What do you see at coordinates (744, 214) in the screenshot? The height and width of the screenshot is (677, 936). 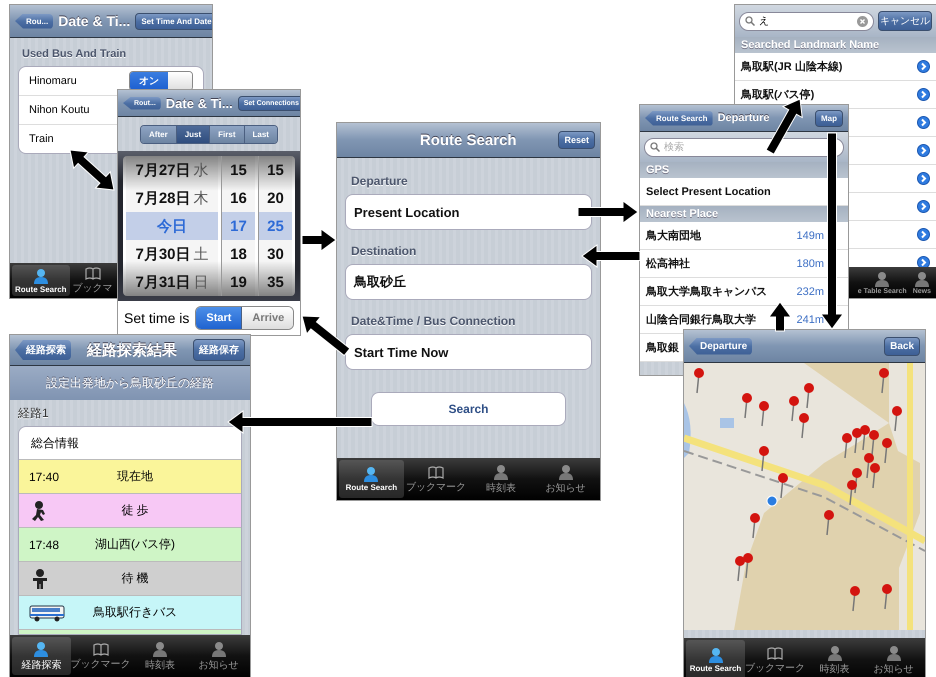 I see `section-header: Nearest Place` at bounding box center [744, 214].